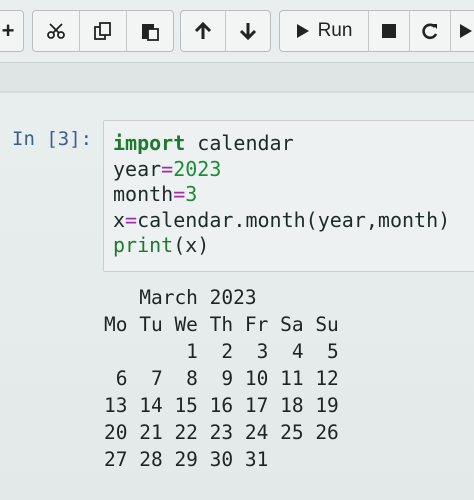 The image size is (474, 500). I want to click on cut-button, so click(56, 31).